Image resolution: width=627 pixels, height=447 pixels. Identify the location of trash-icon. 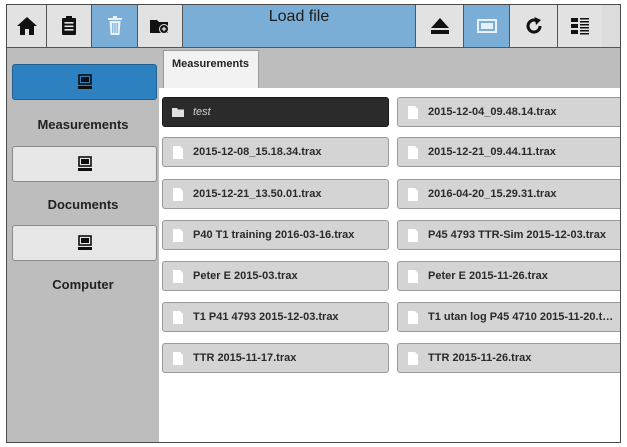
(114, 25).